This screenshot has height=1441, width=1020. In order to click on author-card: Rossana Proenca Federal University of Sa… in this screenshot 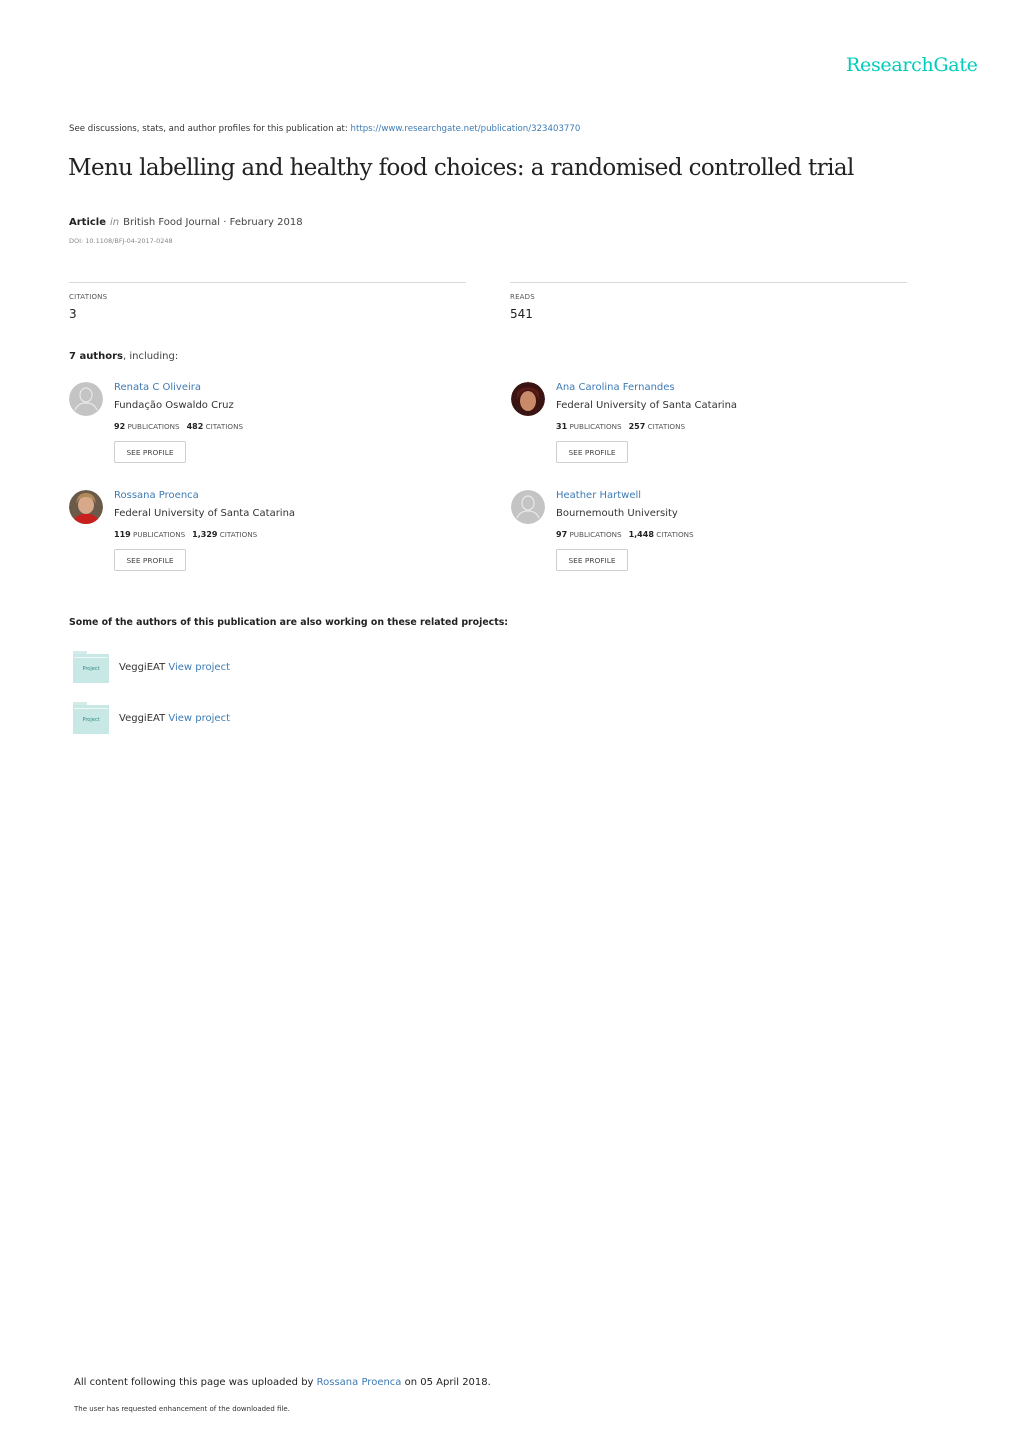, I will do `click(269, 540)`.